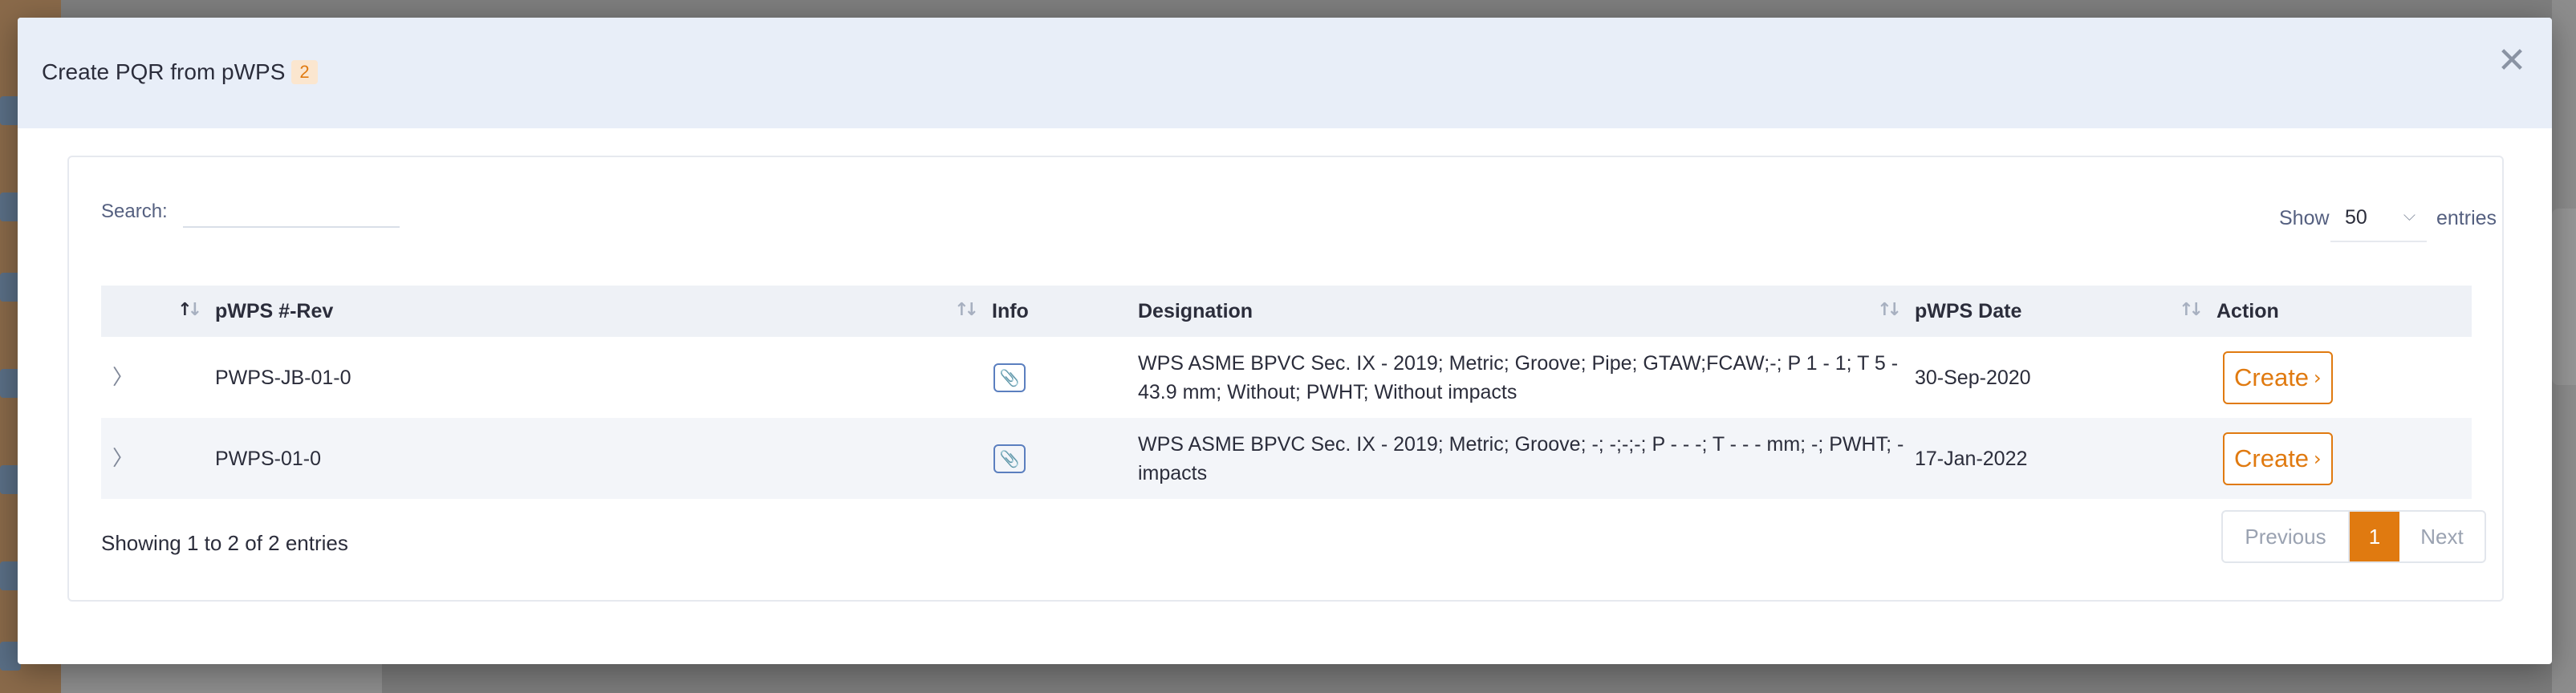 The image size is (2576, 693). What do you see at coordinates (2286, 536) in the screenshot?
I see `previous-page-button: Previous` at bounding box center [2286, 536].